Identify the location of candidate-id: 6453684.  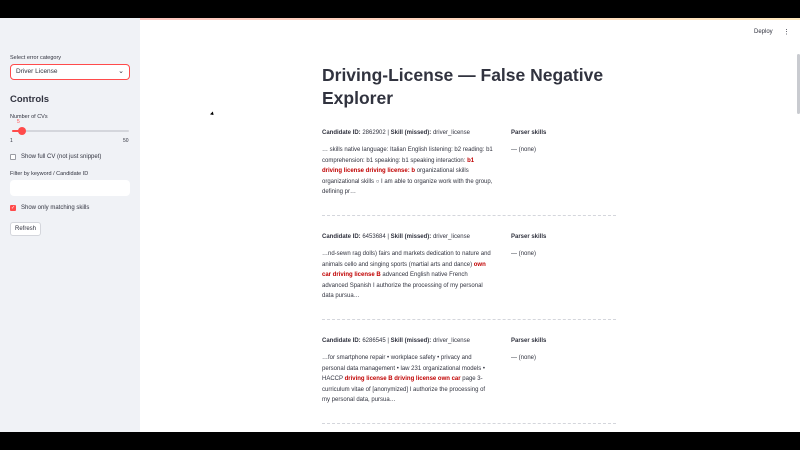
(374, 237).